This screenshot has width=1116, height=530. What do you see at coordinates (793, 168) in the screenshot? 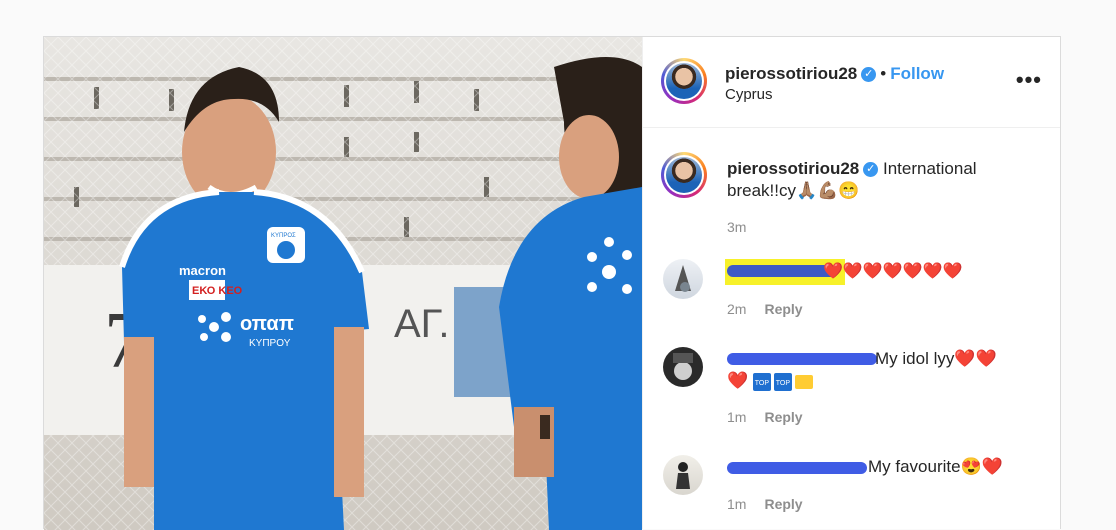
I see `caption-username: pierossotiriou28` at bounding box center [793, 168].